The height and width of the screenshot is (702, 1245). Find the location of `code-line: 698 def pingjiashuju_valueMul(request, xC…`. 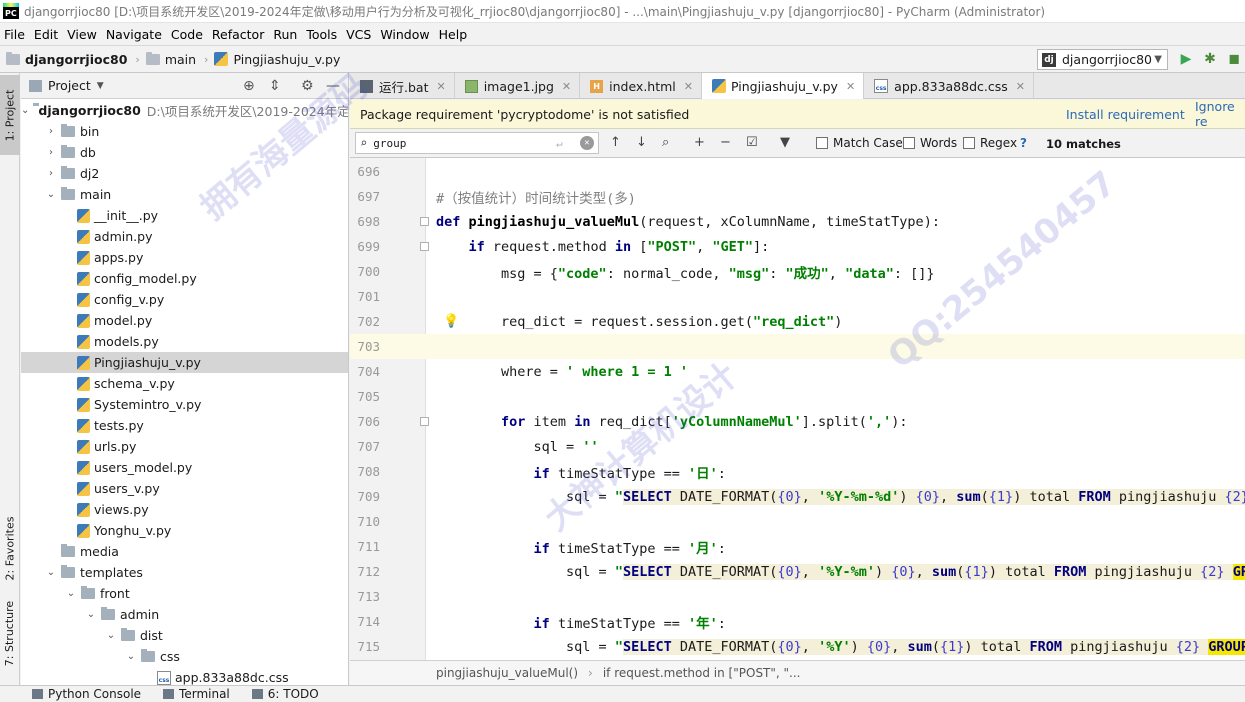

code-line: 698 def pingjiashuju_valueMul(request, xC… is located at coordinates (797, 221).